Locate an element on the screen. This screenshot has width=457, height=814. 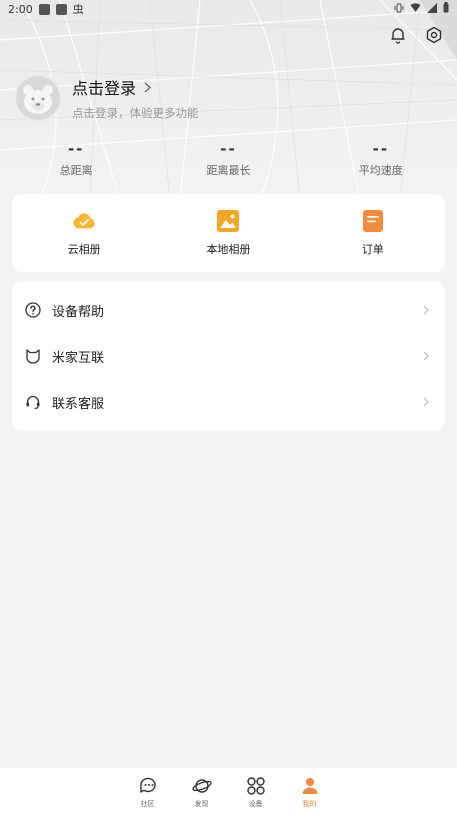
quick-actions-card: 云相册 本地相册 订单 is located at coordinates (228, 233).